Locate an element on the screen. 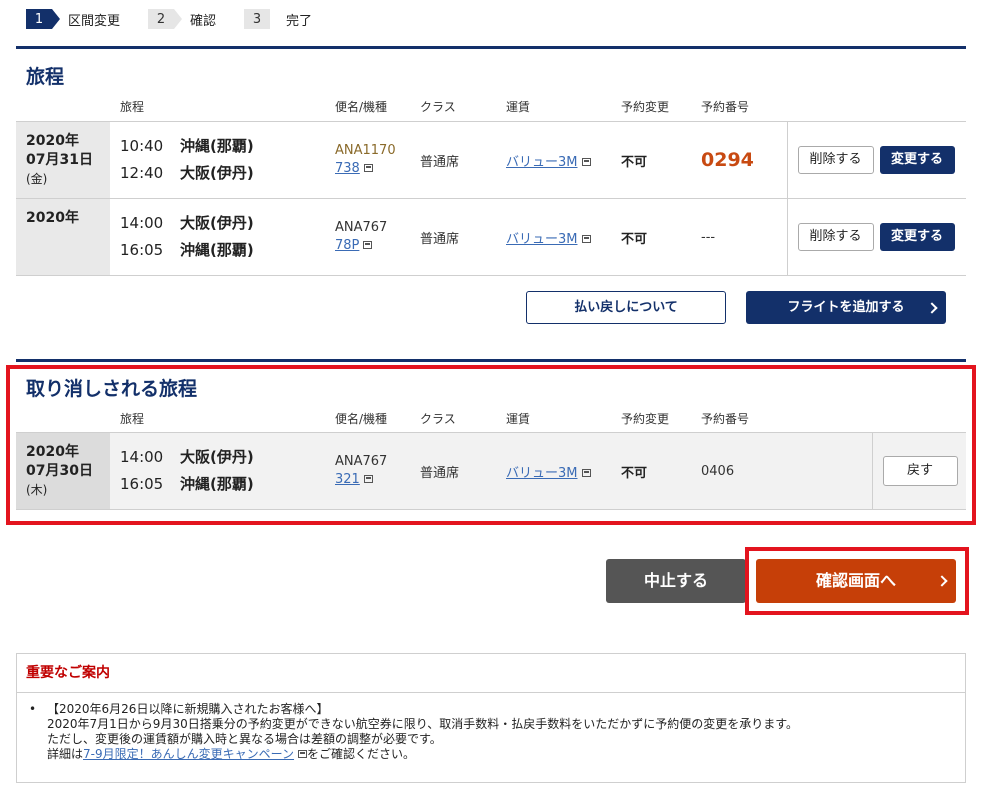  refund-info-button: 払い戻しについて is located at coordinates (626, 307).